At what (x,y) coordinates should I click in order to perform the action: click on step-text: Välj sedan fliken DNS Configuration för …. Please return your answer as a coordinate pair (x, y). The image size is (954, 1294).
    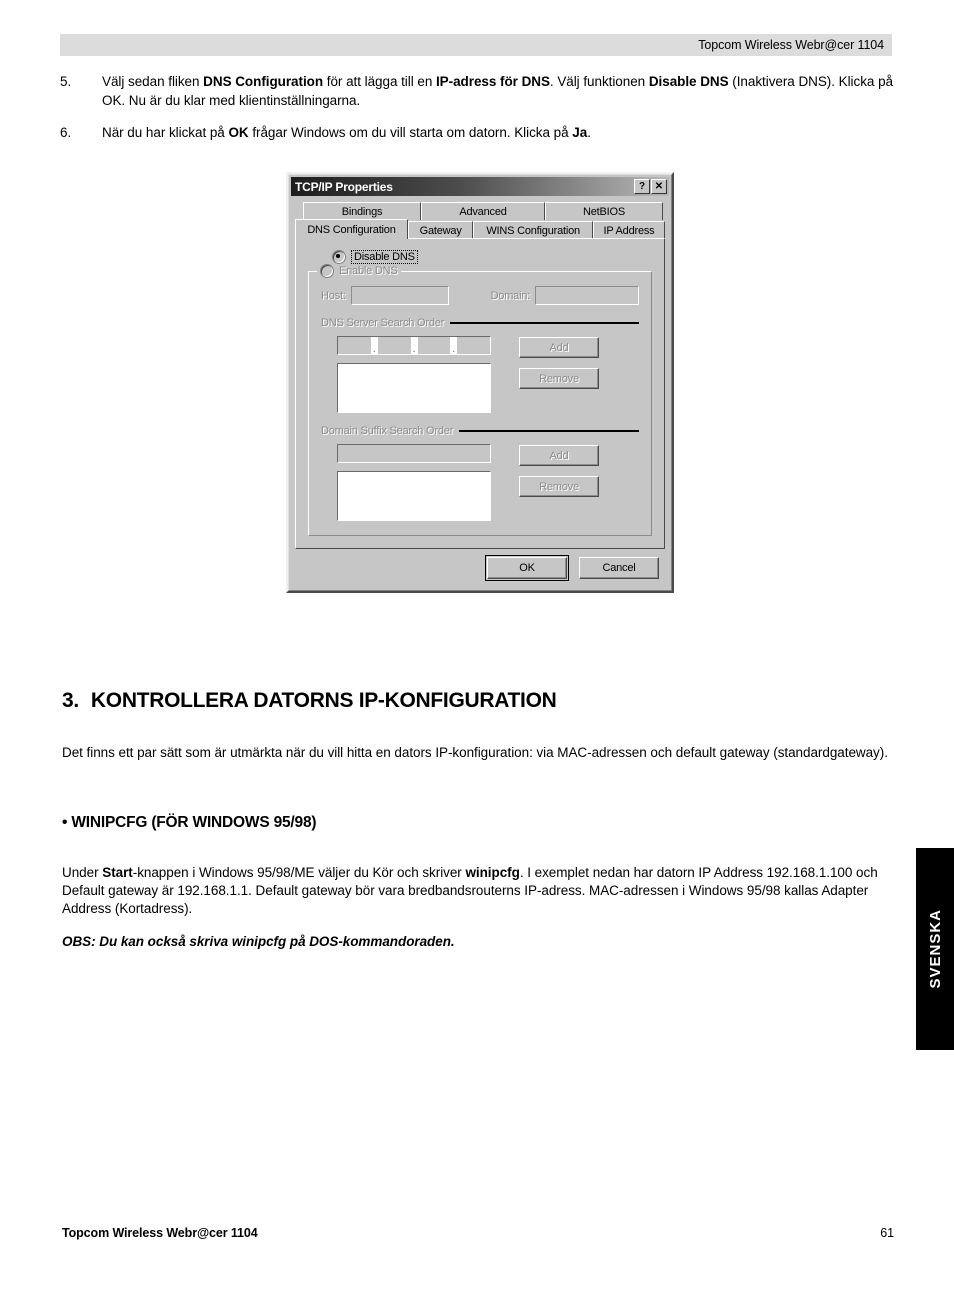
    Looking at the image, I should click on (497, 91).